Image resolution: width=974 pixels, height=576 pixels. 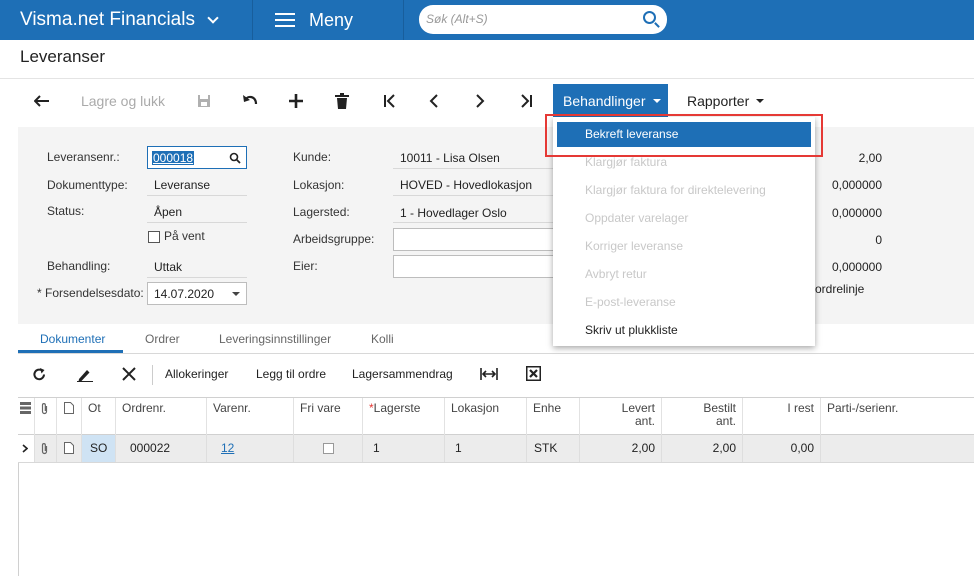 I want to click on on-hold-checkbox, so click(x=154, y=237).